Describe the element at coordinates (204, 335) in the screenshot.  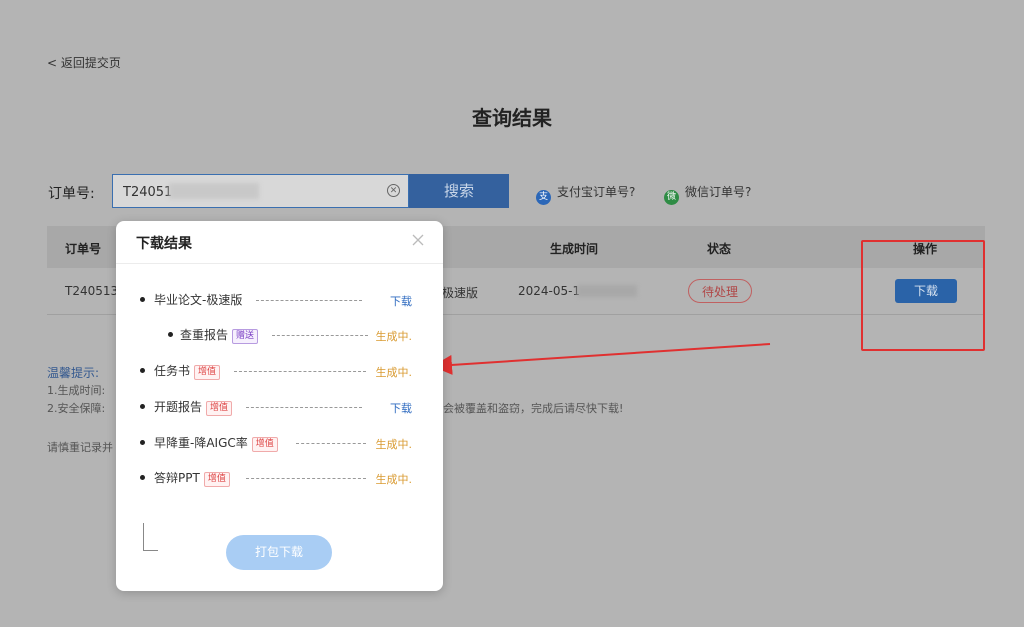
I see `item-name-text: 查重报告` at that location.